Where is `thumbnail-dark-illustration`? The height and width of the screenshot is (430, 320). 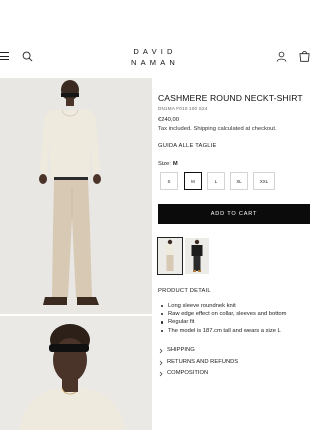
thumbnail-dark-illustration is located at coordinates (197, 256).